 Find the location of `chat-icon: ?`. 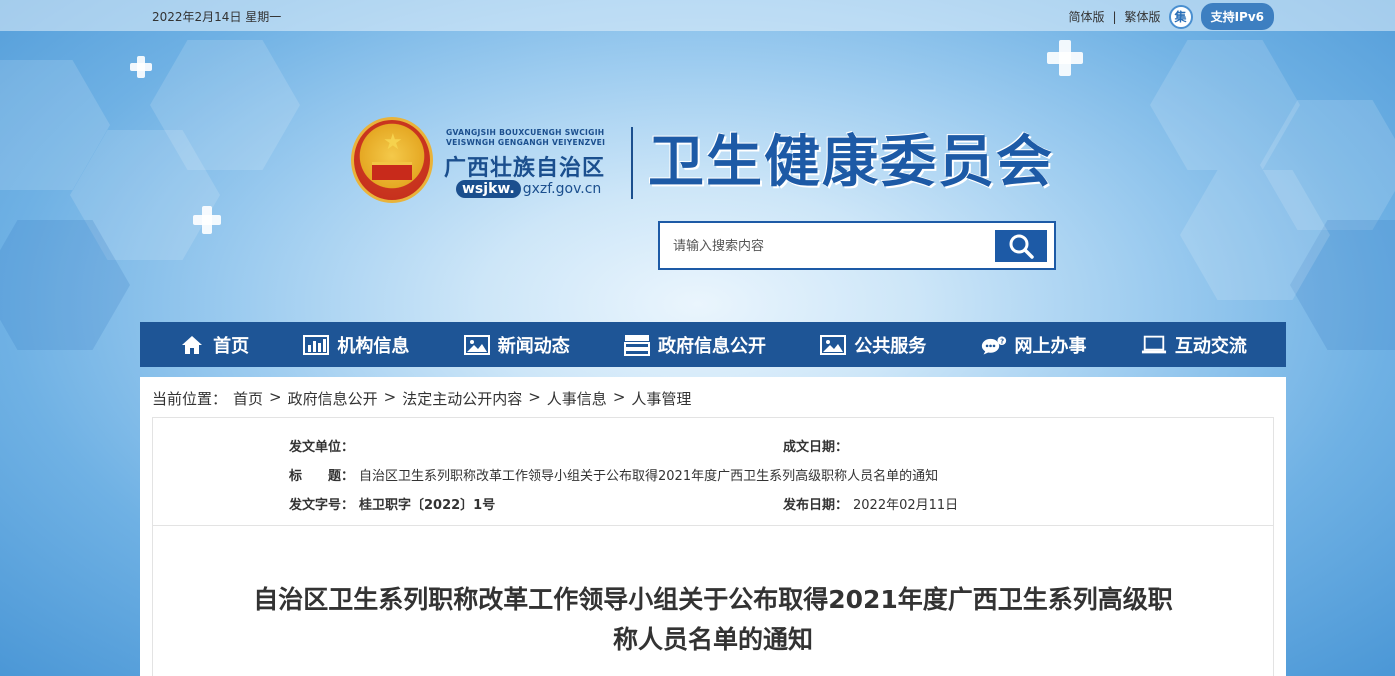

chat-icon: ? is located at coordinates (994, 345).